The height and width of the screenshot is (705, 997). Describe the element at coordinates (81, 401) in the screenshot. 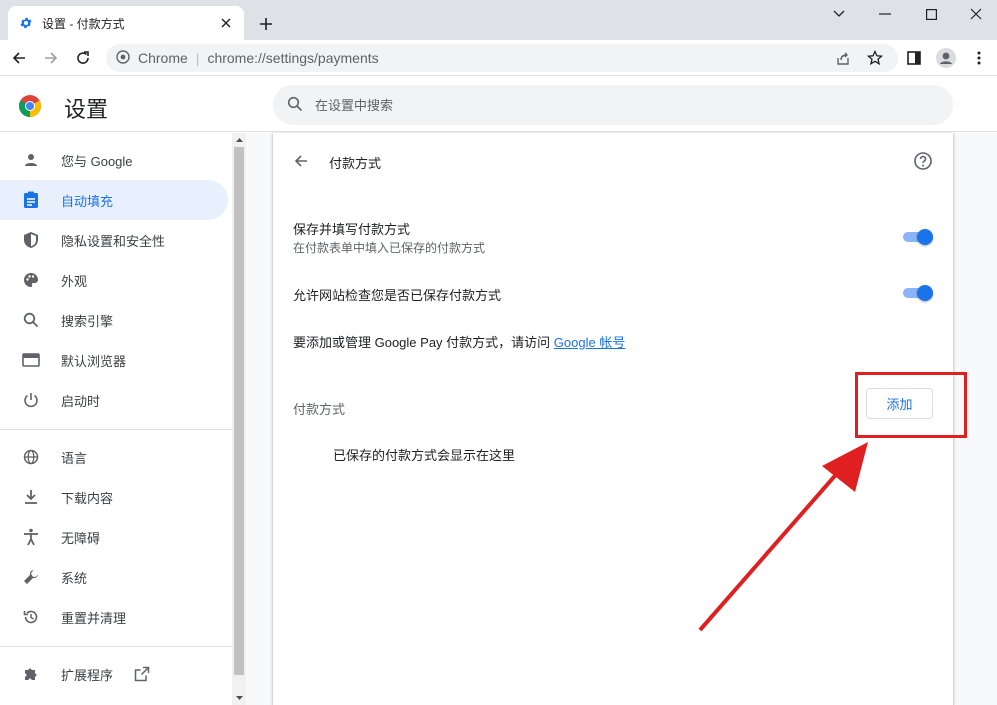

I see `sidebar-item-label: 启动时` at that location.